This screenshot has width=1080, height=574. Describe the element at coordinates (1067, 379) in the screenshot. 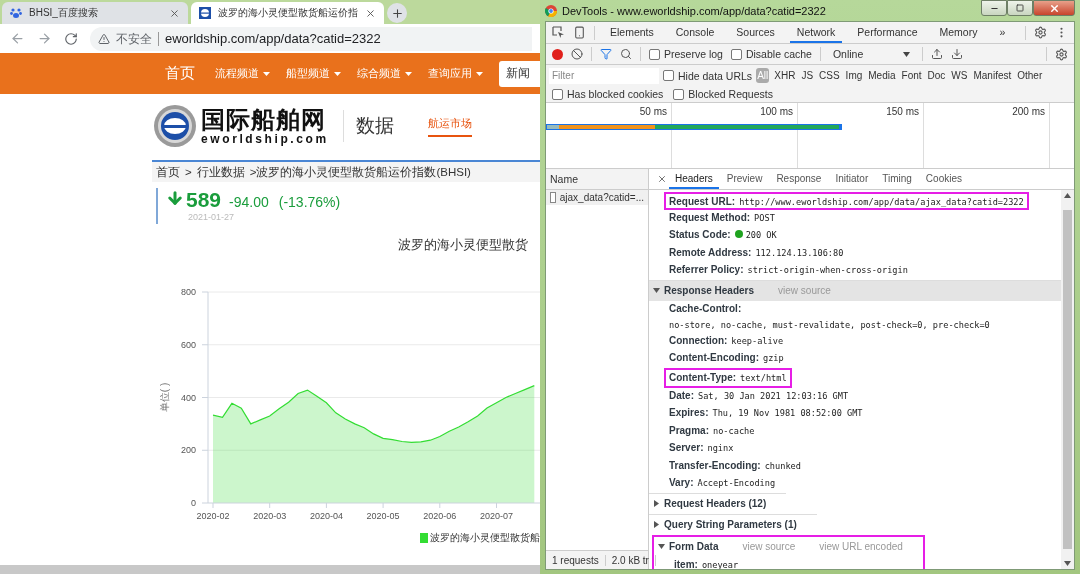

I see `vertical-scrollbar` at that location.